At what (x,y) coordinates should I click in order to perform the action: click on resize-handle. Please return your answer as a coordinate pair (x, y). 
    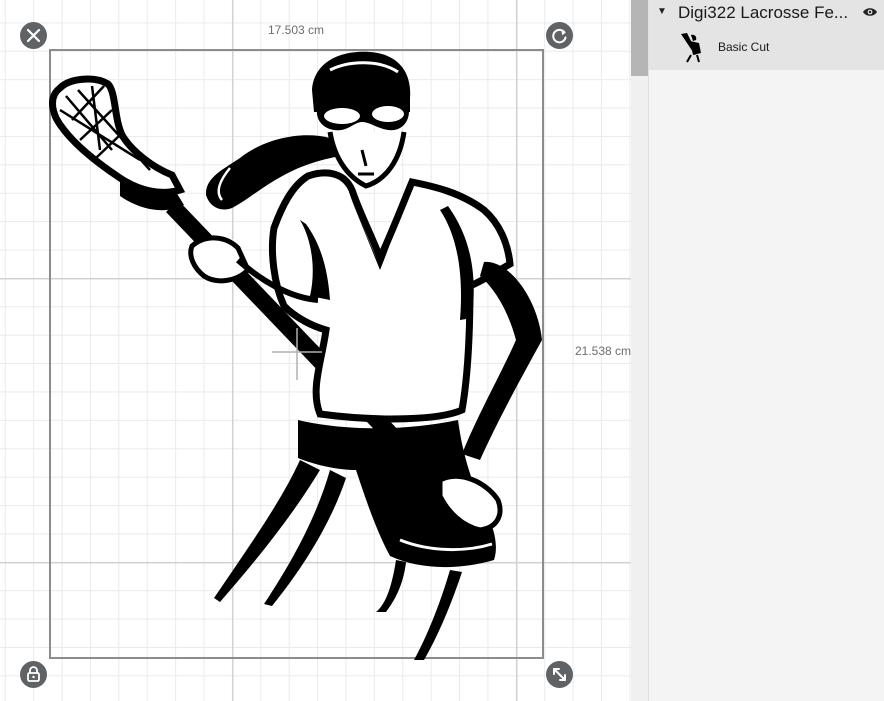
    Looking at the image, I should click on (559, 674).